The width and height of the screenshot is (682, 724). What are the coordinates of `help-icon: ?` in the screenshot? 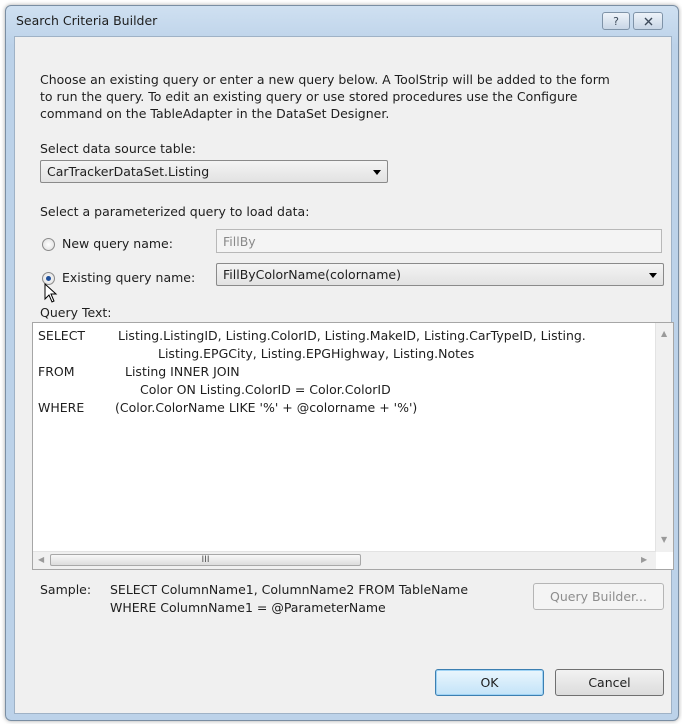 It's located at (616, 21).